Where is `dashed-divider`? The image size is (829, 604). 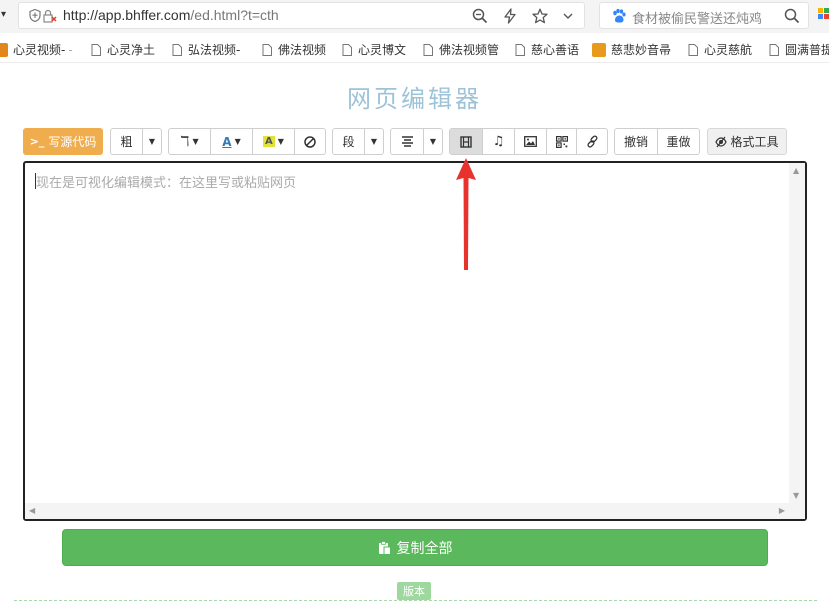
dashed-divider is located at coordinates (415, 600).